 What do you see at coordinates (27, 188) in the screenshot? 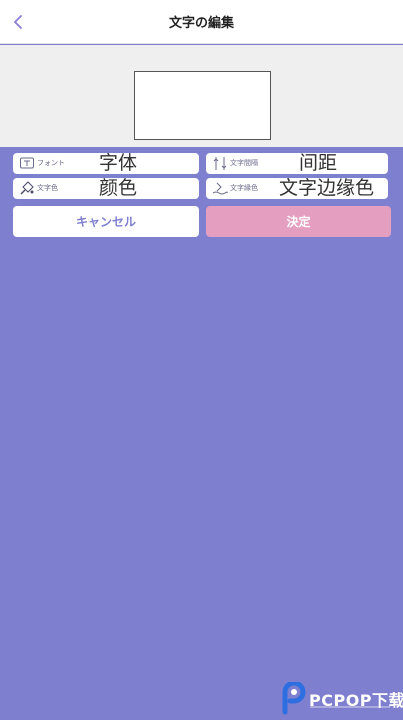
I see `paint-bucket-icon` at bounding box center [27, 188].